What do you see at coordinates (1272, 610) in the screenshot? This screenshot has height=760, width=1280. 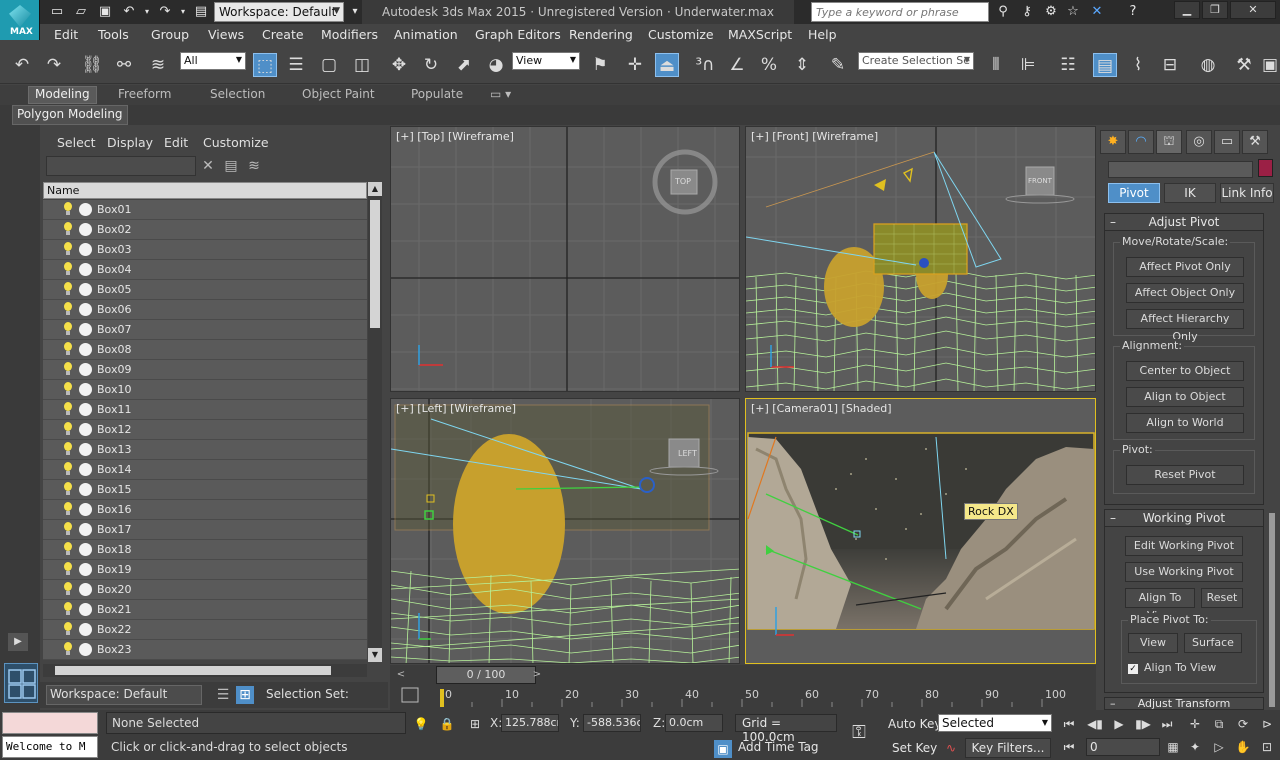 I see `command-panel-scrollbar` at bounding box center [1272, 610].